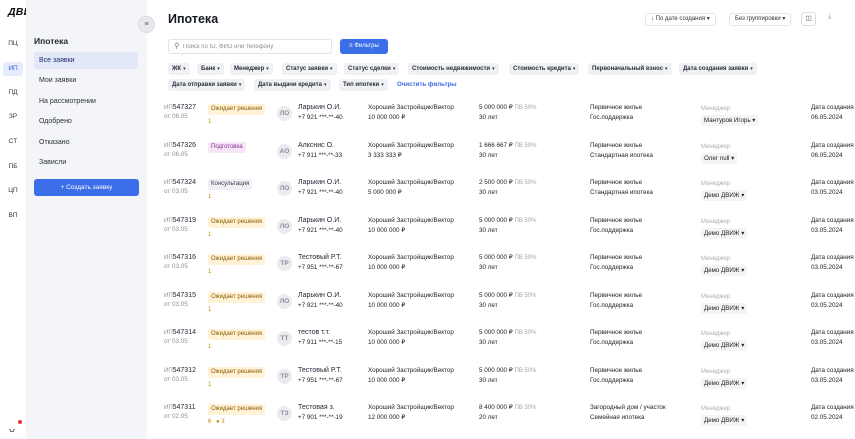 The width and height of the screenshot is (855, 439). Describe the element at coordinates (612, 117) in the screenshot. I see `mortgage-program: Гос.поддержка` at that location.